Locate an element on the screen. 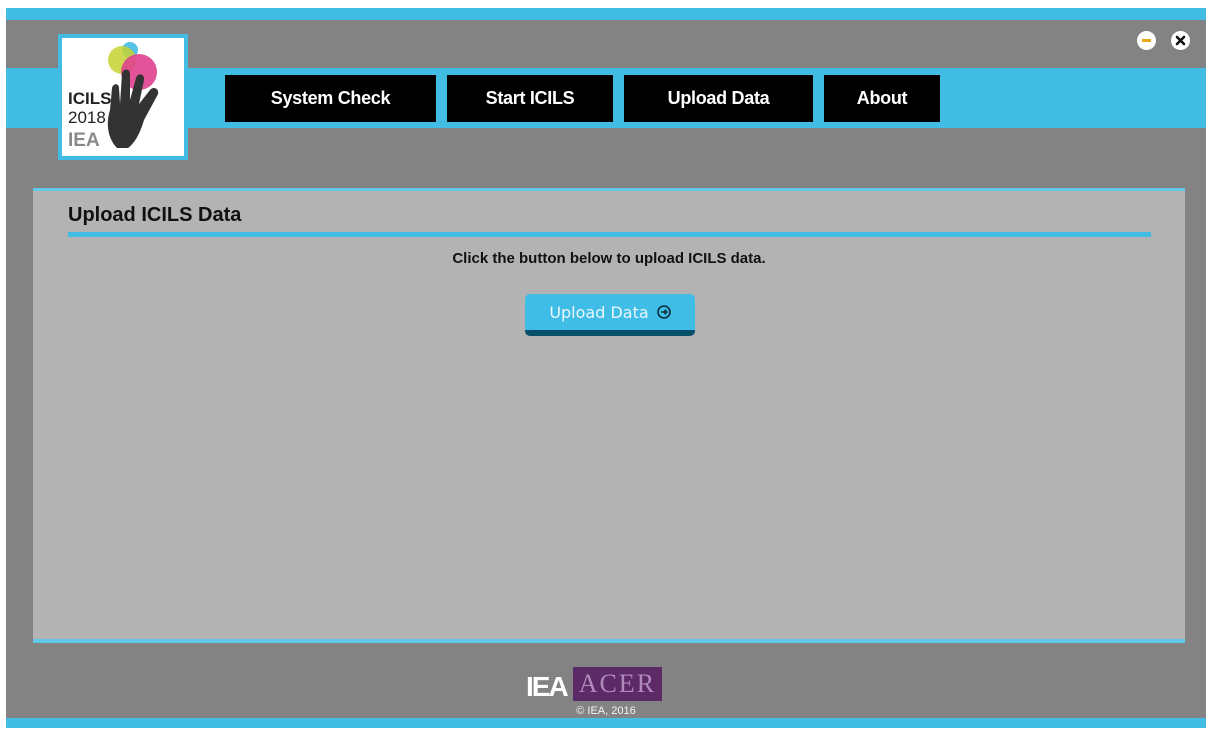 The height and width of the screenshot is (729, 1211). nav-upload-data-button: Upload Data is located at coordinates (718, 98).